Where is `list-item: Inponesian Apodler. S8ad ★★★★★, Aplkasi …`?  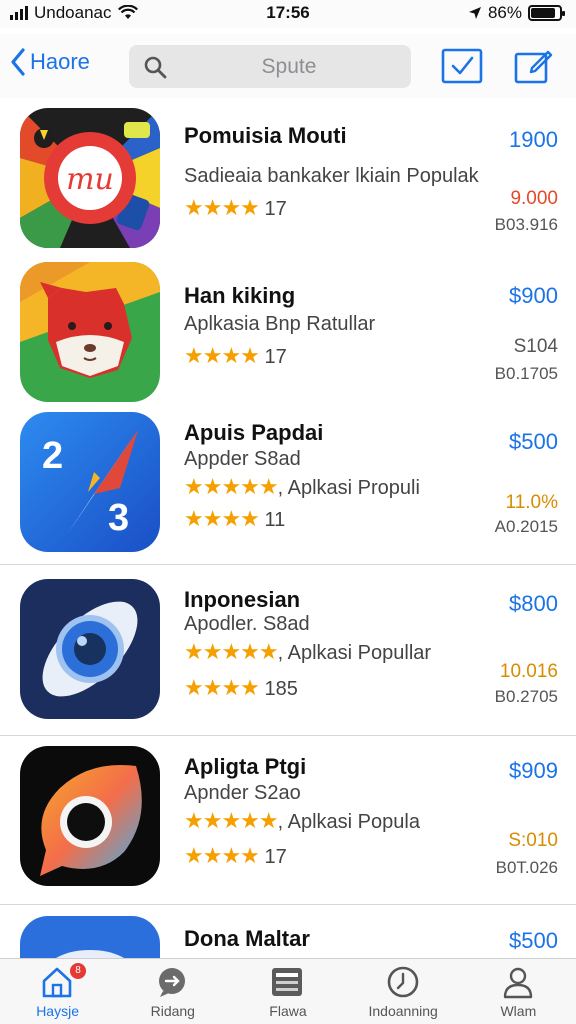 list-item: Inponesian Apodler. S8ad ★★★★★, Aplkasi … is located at coordinates (288, 654).